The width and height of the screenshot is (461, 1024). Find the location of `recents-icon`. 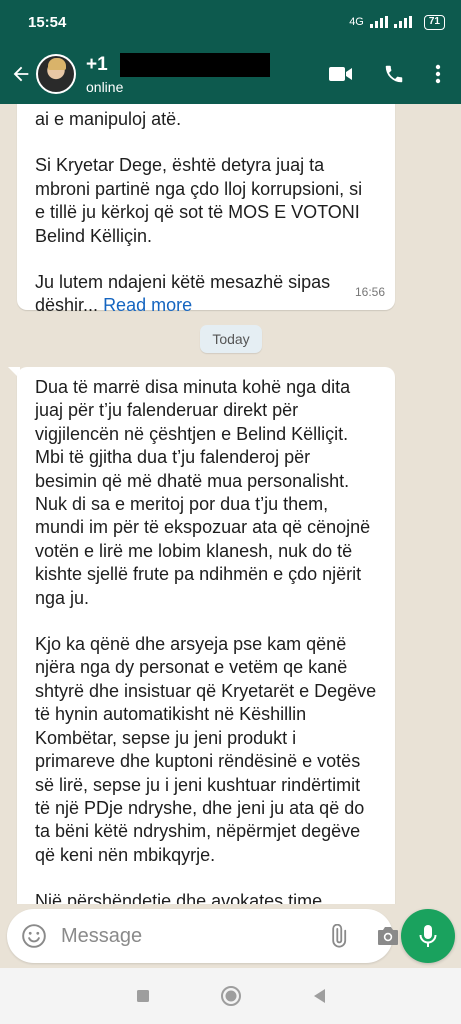

recents-icon is located at coordinates (143, 996).